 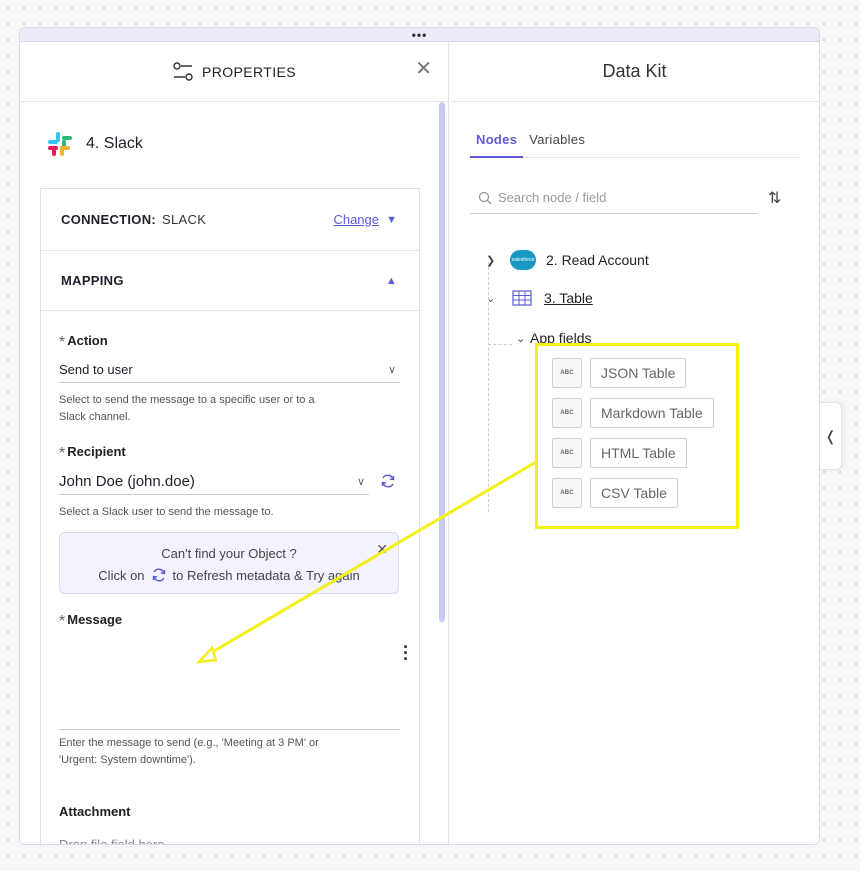 I want to click on slack-logo-icon, so click(x=60, y=144).